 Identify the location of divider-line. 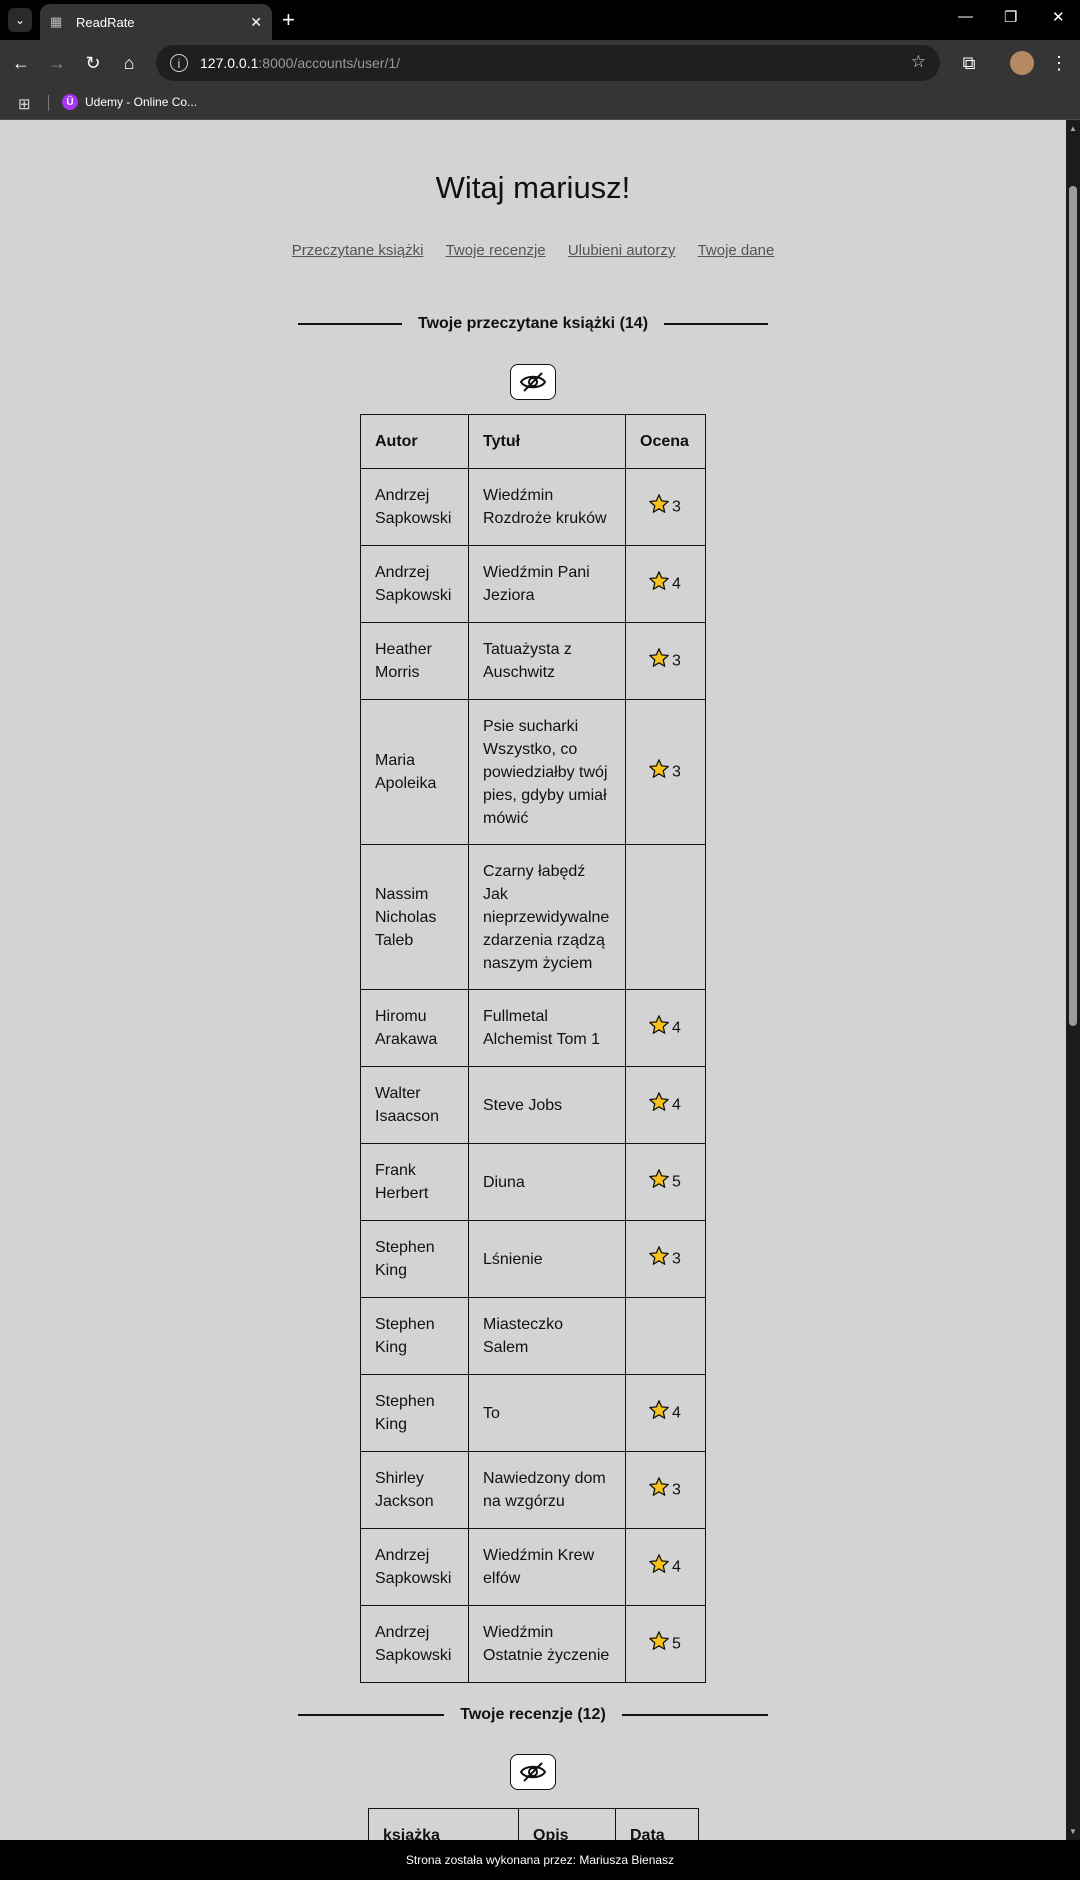
(350, 324).